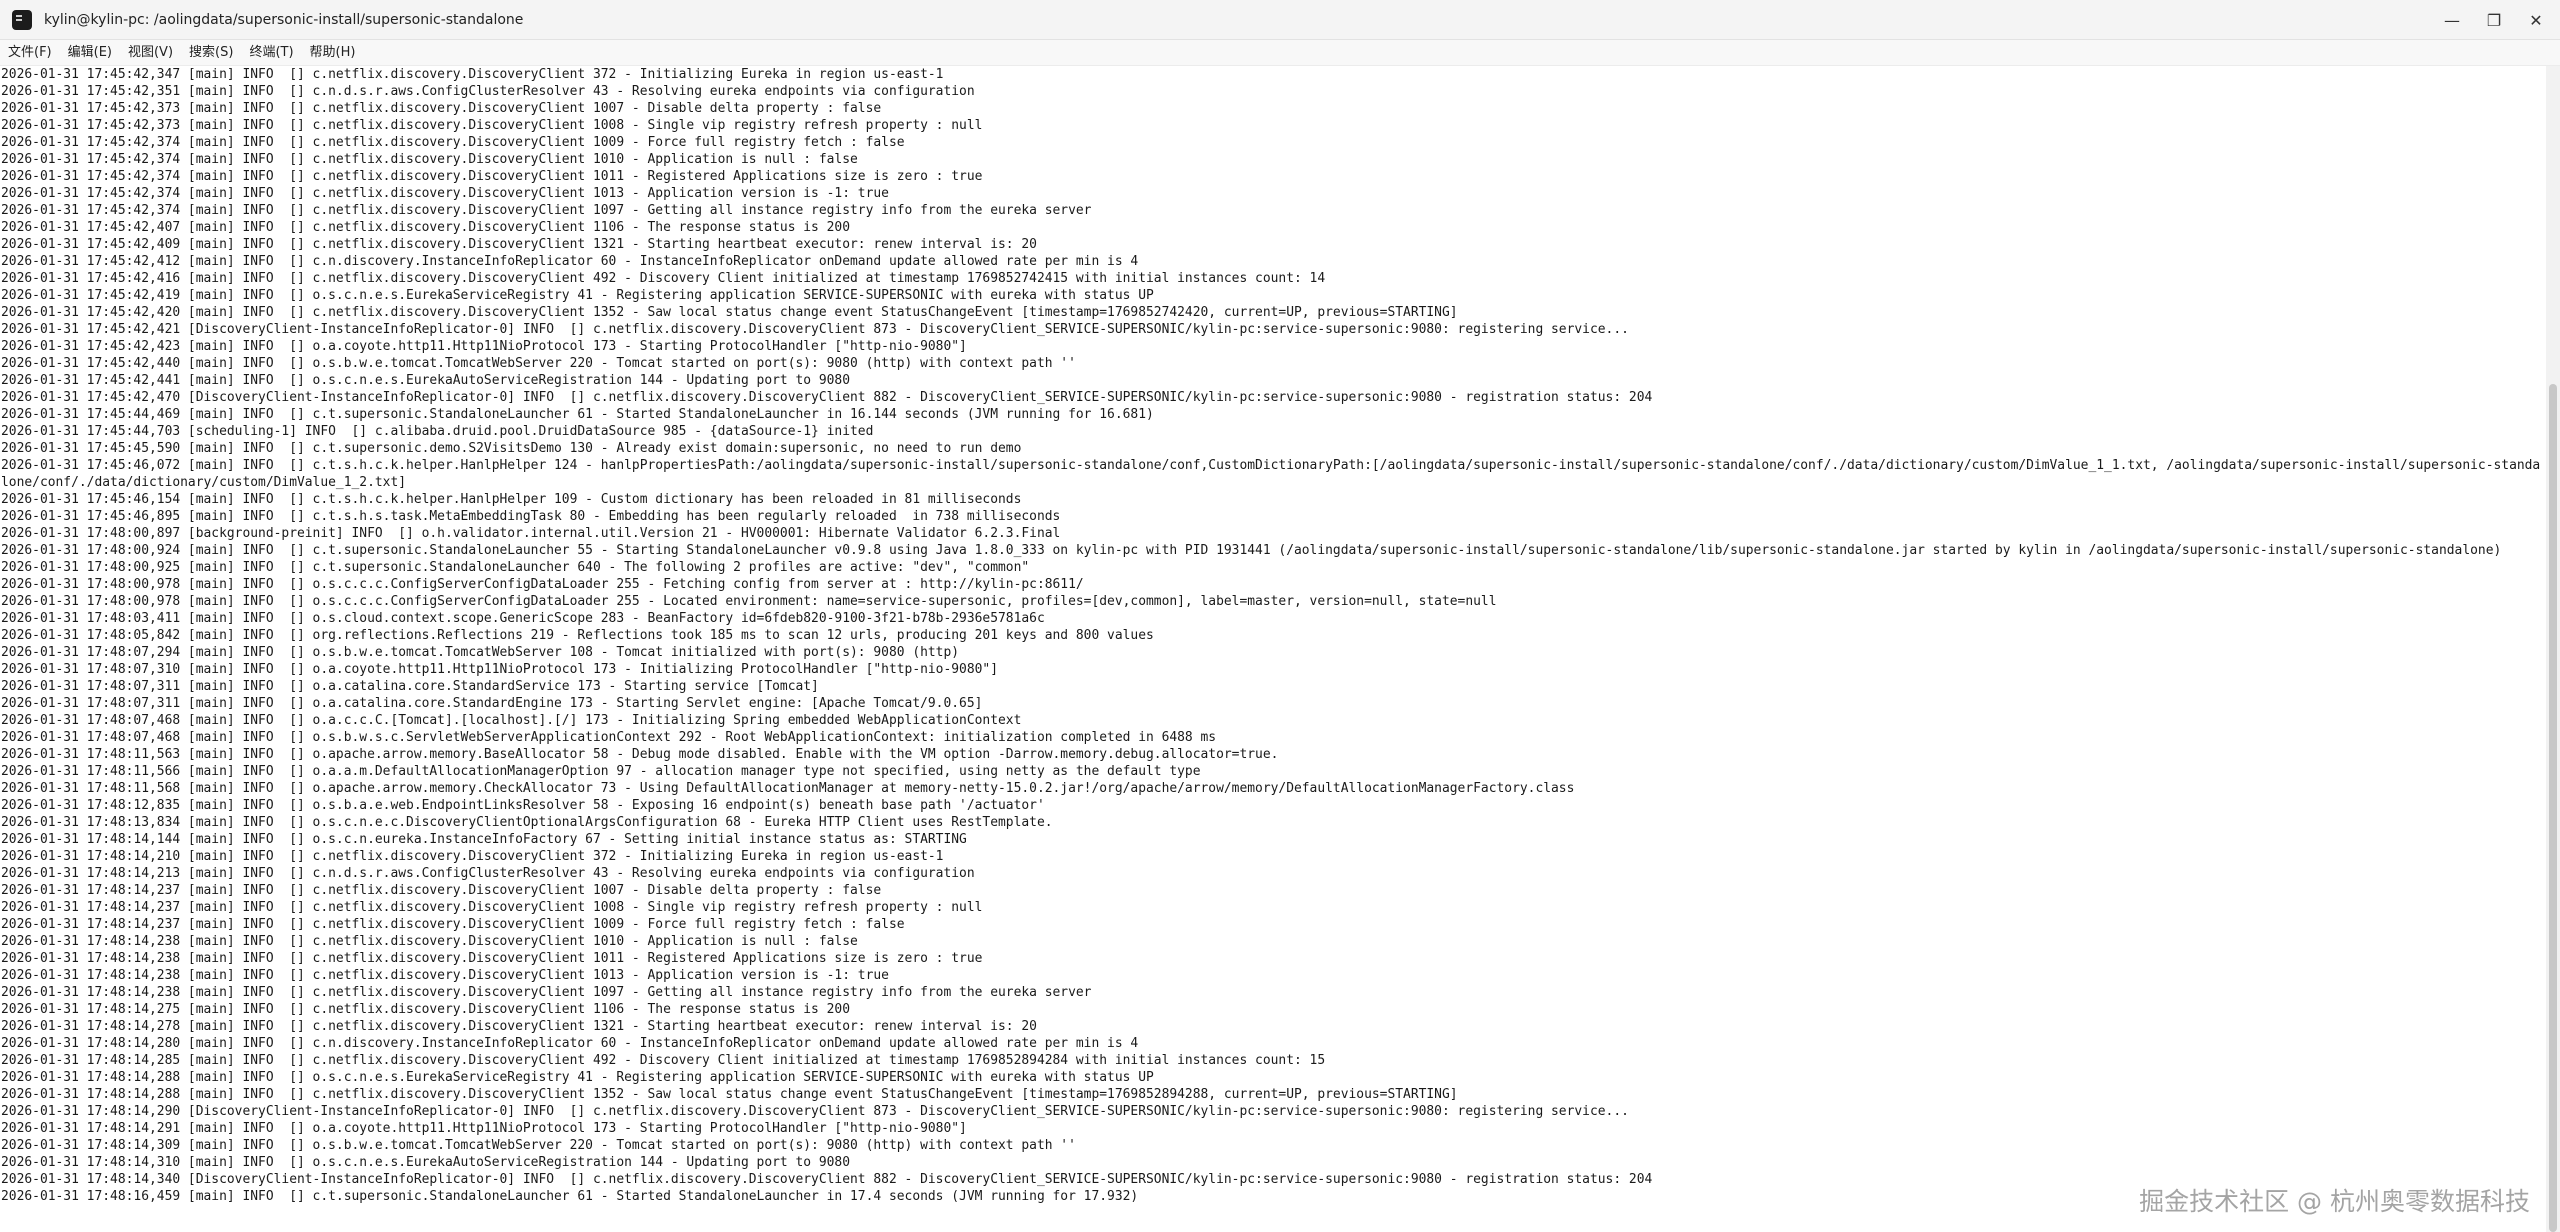 The height and width of the screenshot is (1232, 2560). I want to click on menu-file: 文件(F), so click(30, 53).